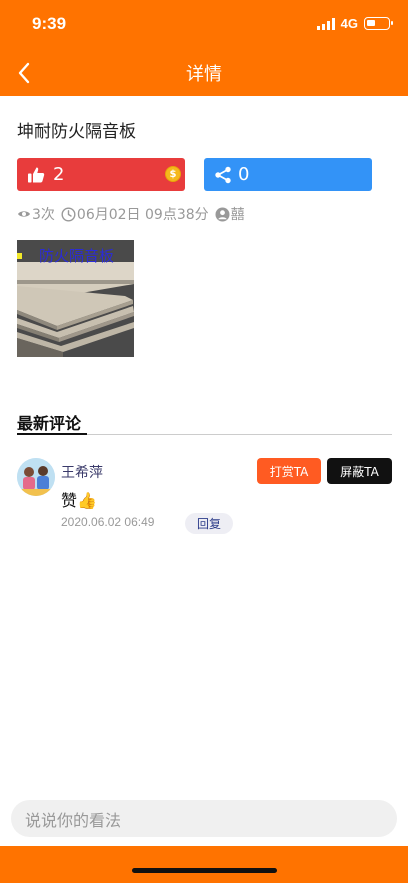  Describe the element at coordinates (142, 215) in the screenshot. I see `post-date: 06月02日 09点38分` at that location.